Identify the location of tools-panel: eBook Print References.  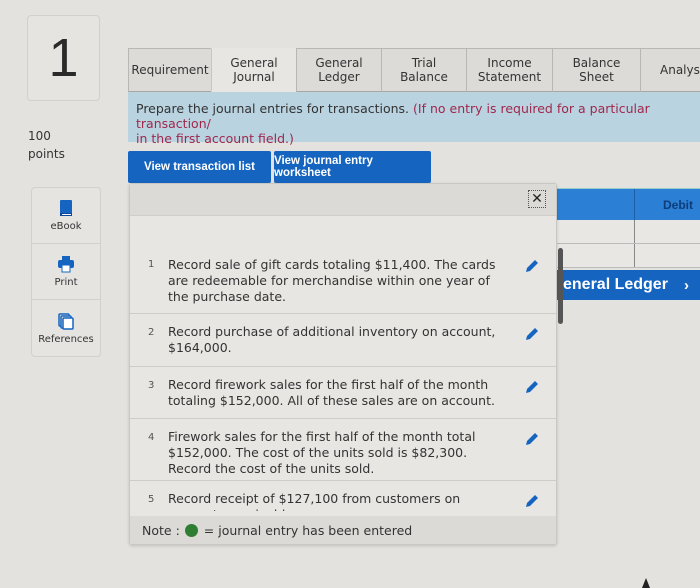
(66, 272).